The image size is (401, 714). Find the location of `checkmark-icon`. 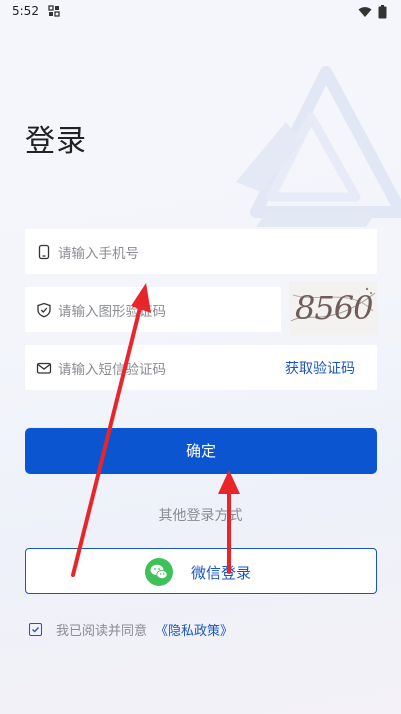

checkmark-icon is located at coordinates (35, 630).